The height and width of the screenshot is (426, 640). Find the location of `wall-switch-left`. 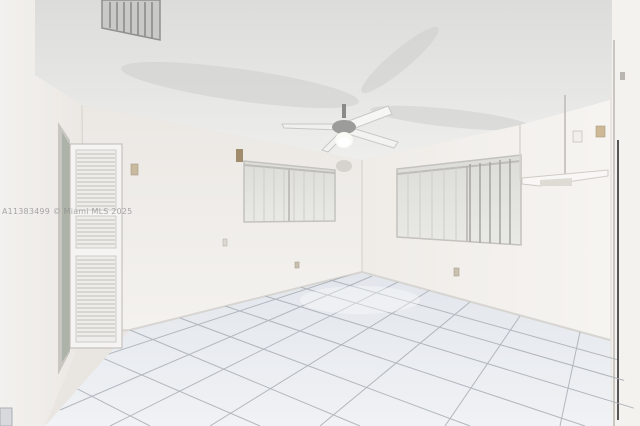

wall-switch-left is located at coordinates (134, 169).